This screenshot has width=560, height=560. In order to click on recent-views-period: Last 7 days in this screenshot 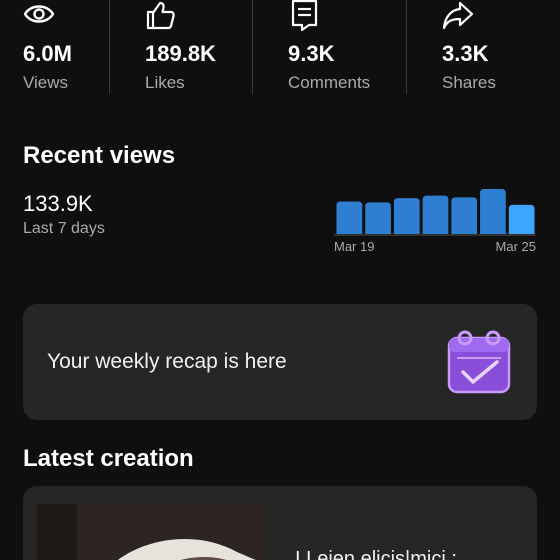, I will do `click(64, 228)`.